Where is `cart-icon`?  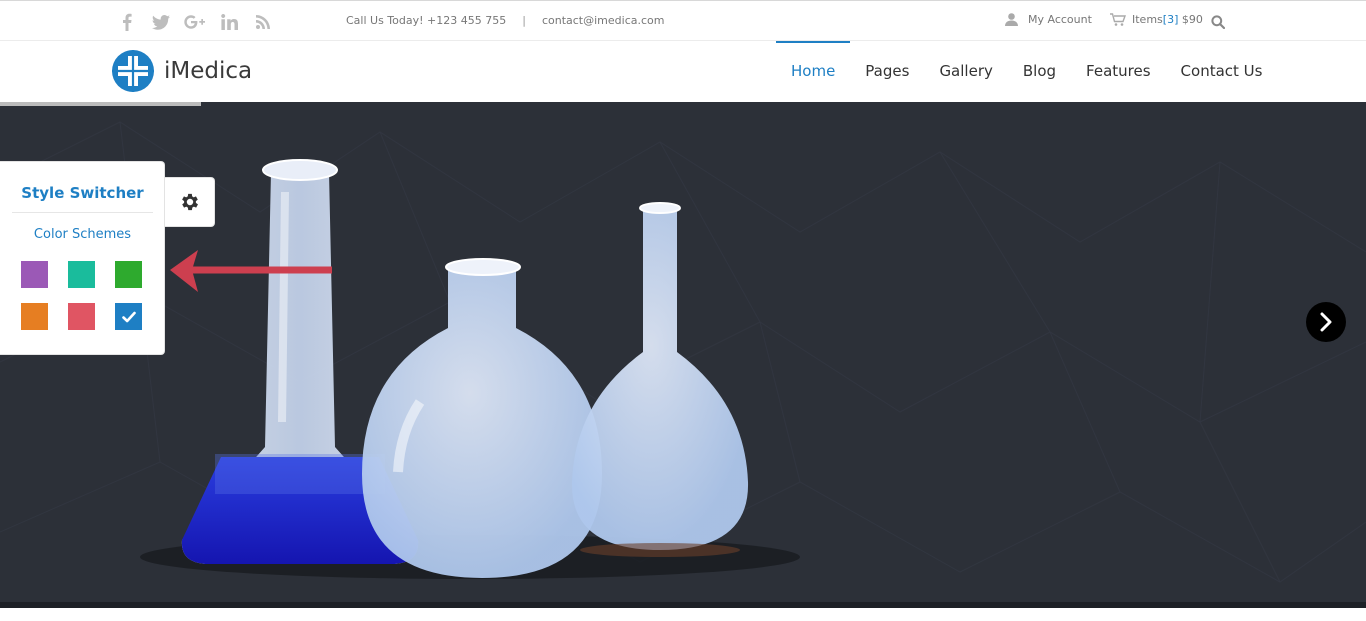
cart-icon is located at coordinates (1118, 19).